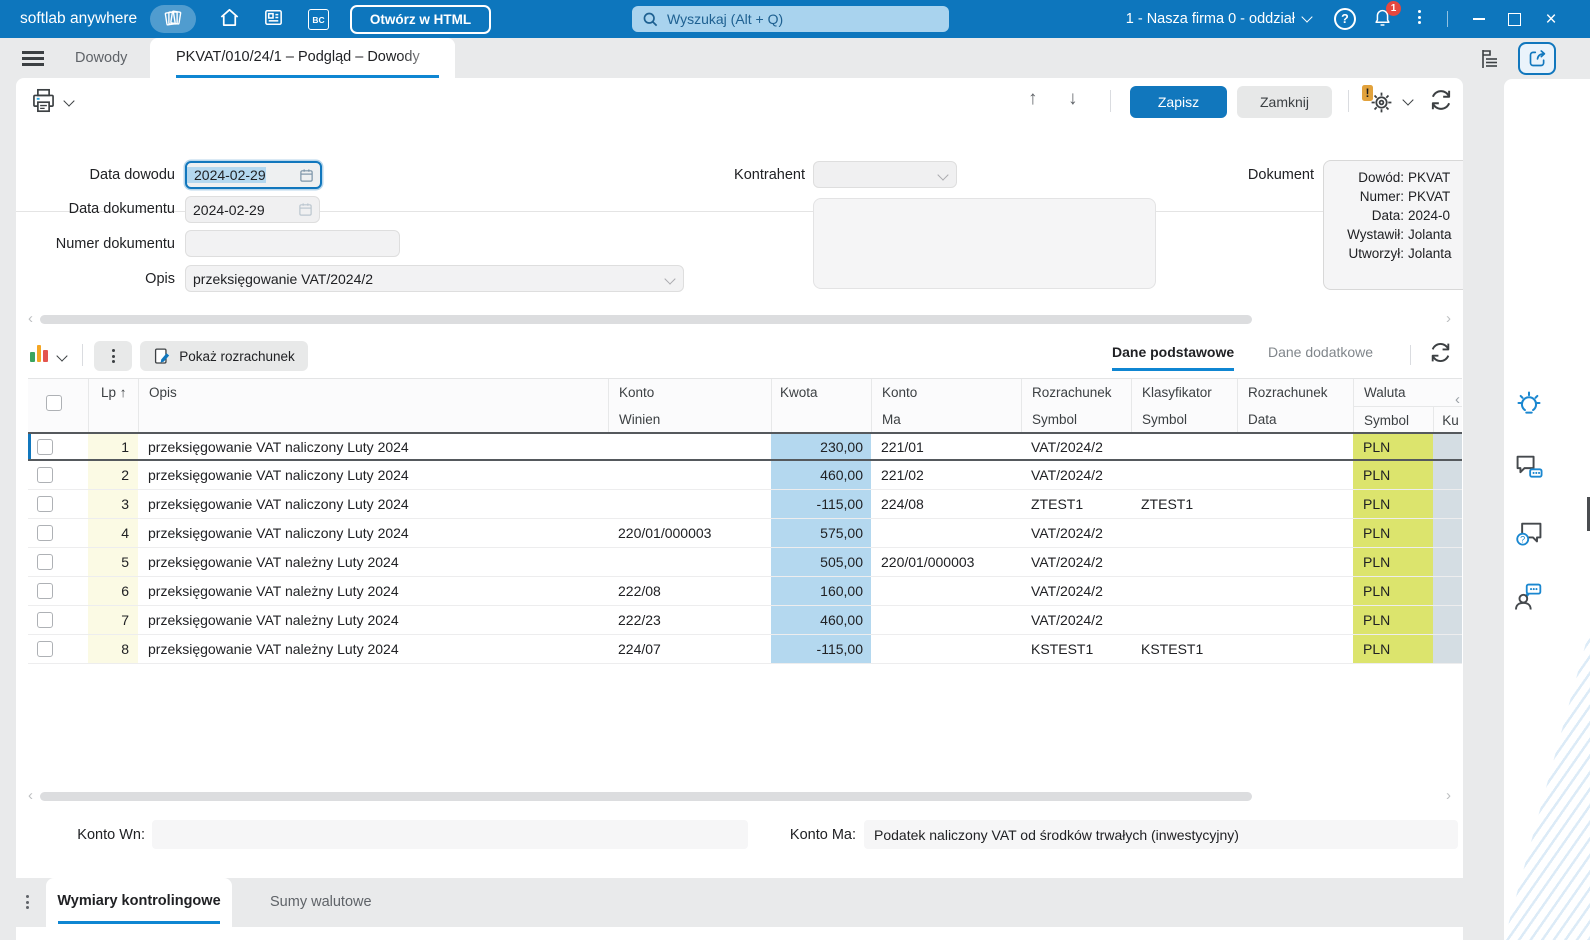 The height and width of the screenshot is (940, 1590). I want to click on tab-wymiary-kontrolingowe: Wymiary kontrolingowe, so click(139, 902).